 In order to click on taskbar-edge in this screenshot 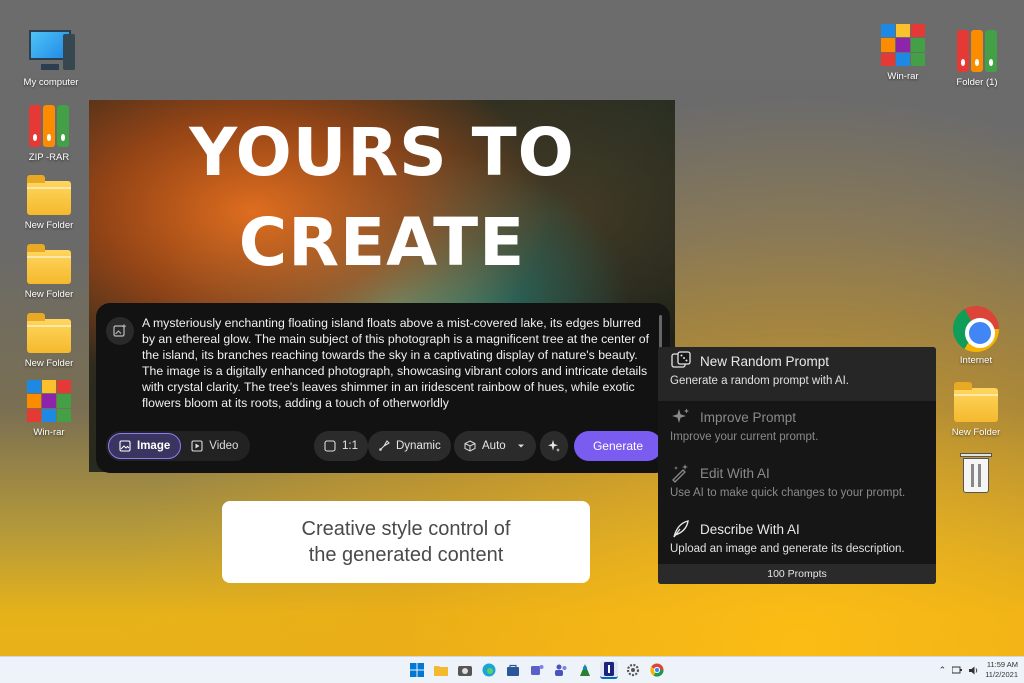, I will do `click(489, 670)`.